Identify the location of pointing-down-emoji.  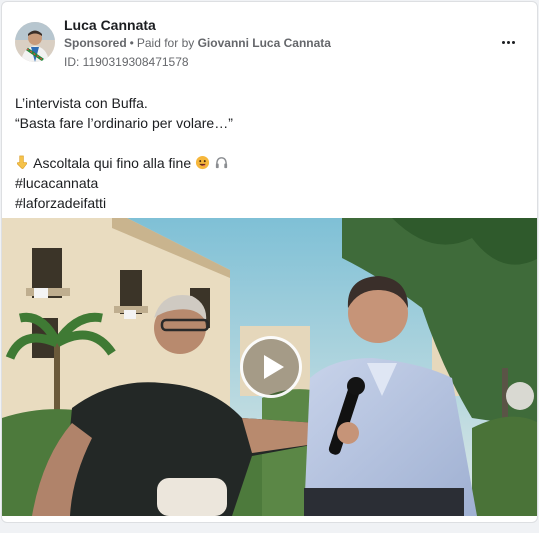
(22, 162).